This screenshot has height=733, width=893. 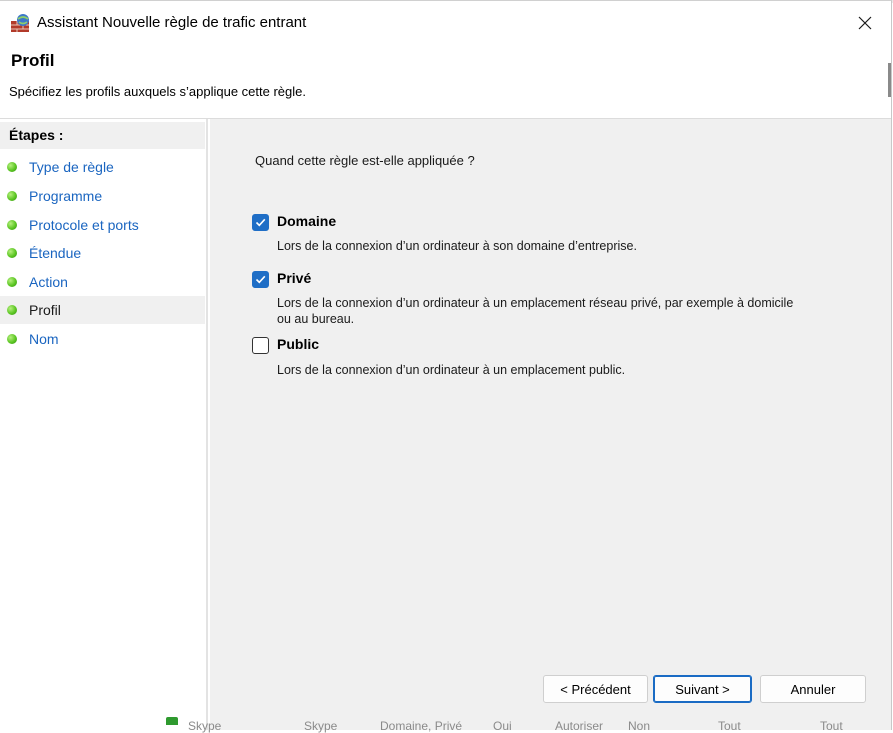 I want to click on step-profil: Profil, so click(x=102, y=310).